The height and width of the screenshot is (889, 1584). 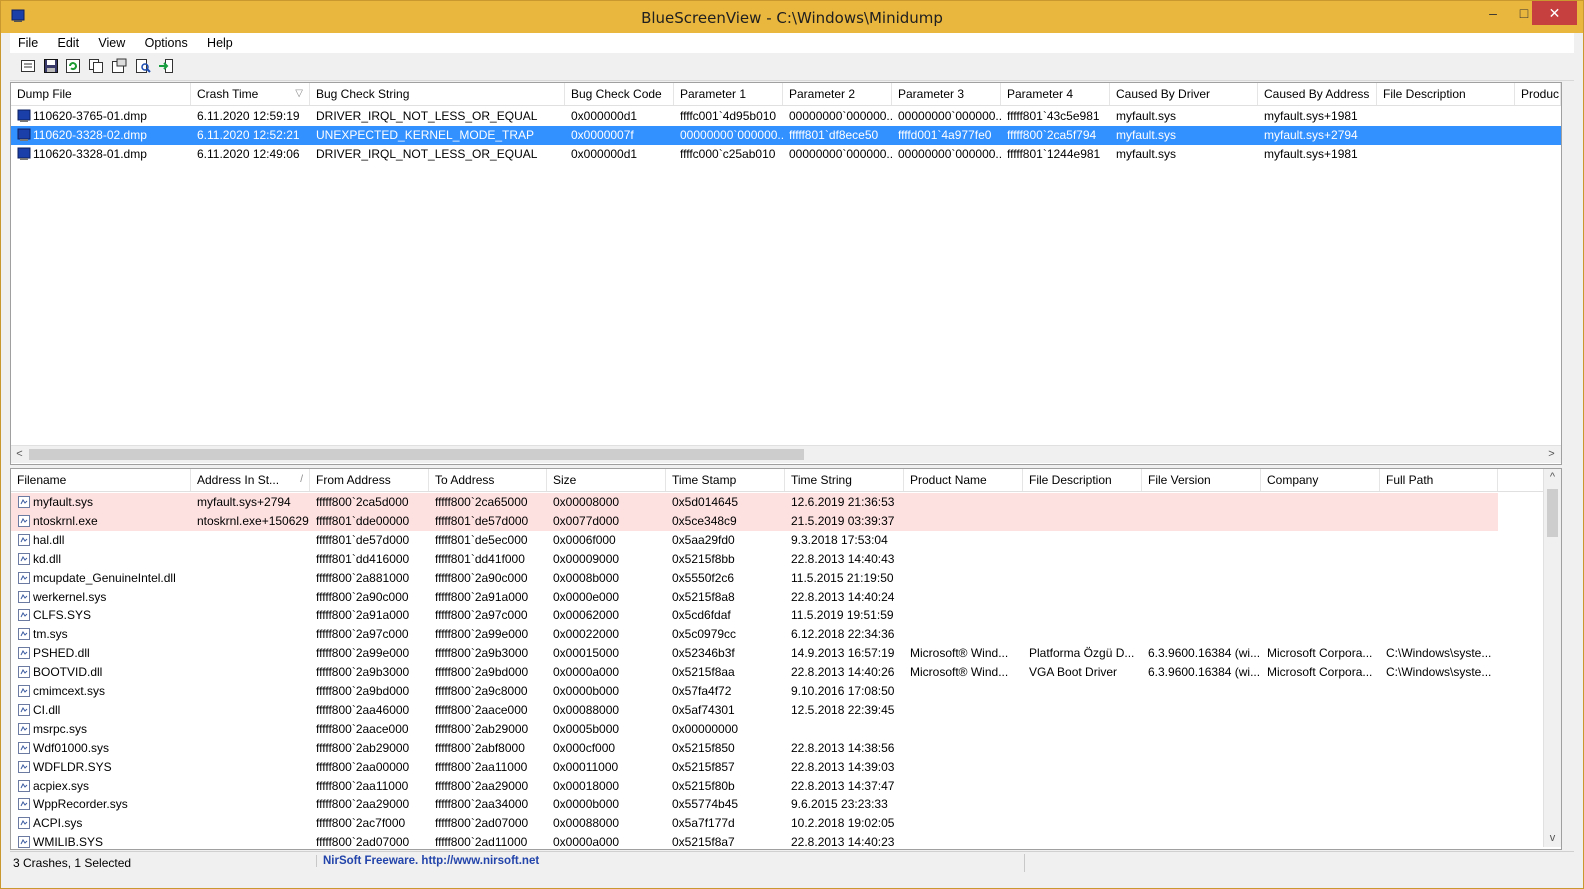 What do you see at coordinates (488, 480) in the screenshot?
I see `col-to-address: To Address` at bounding box center [488, 480].